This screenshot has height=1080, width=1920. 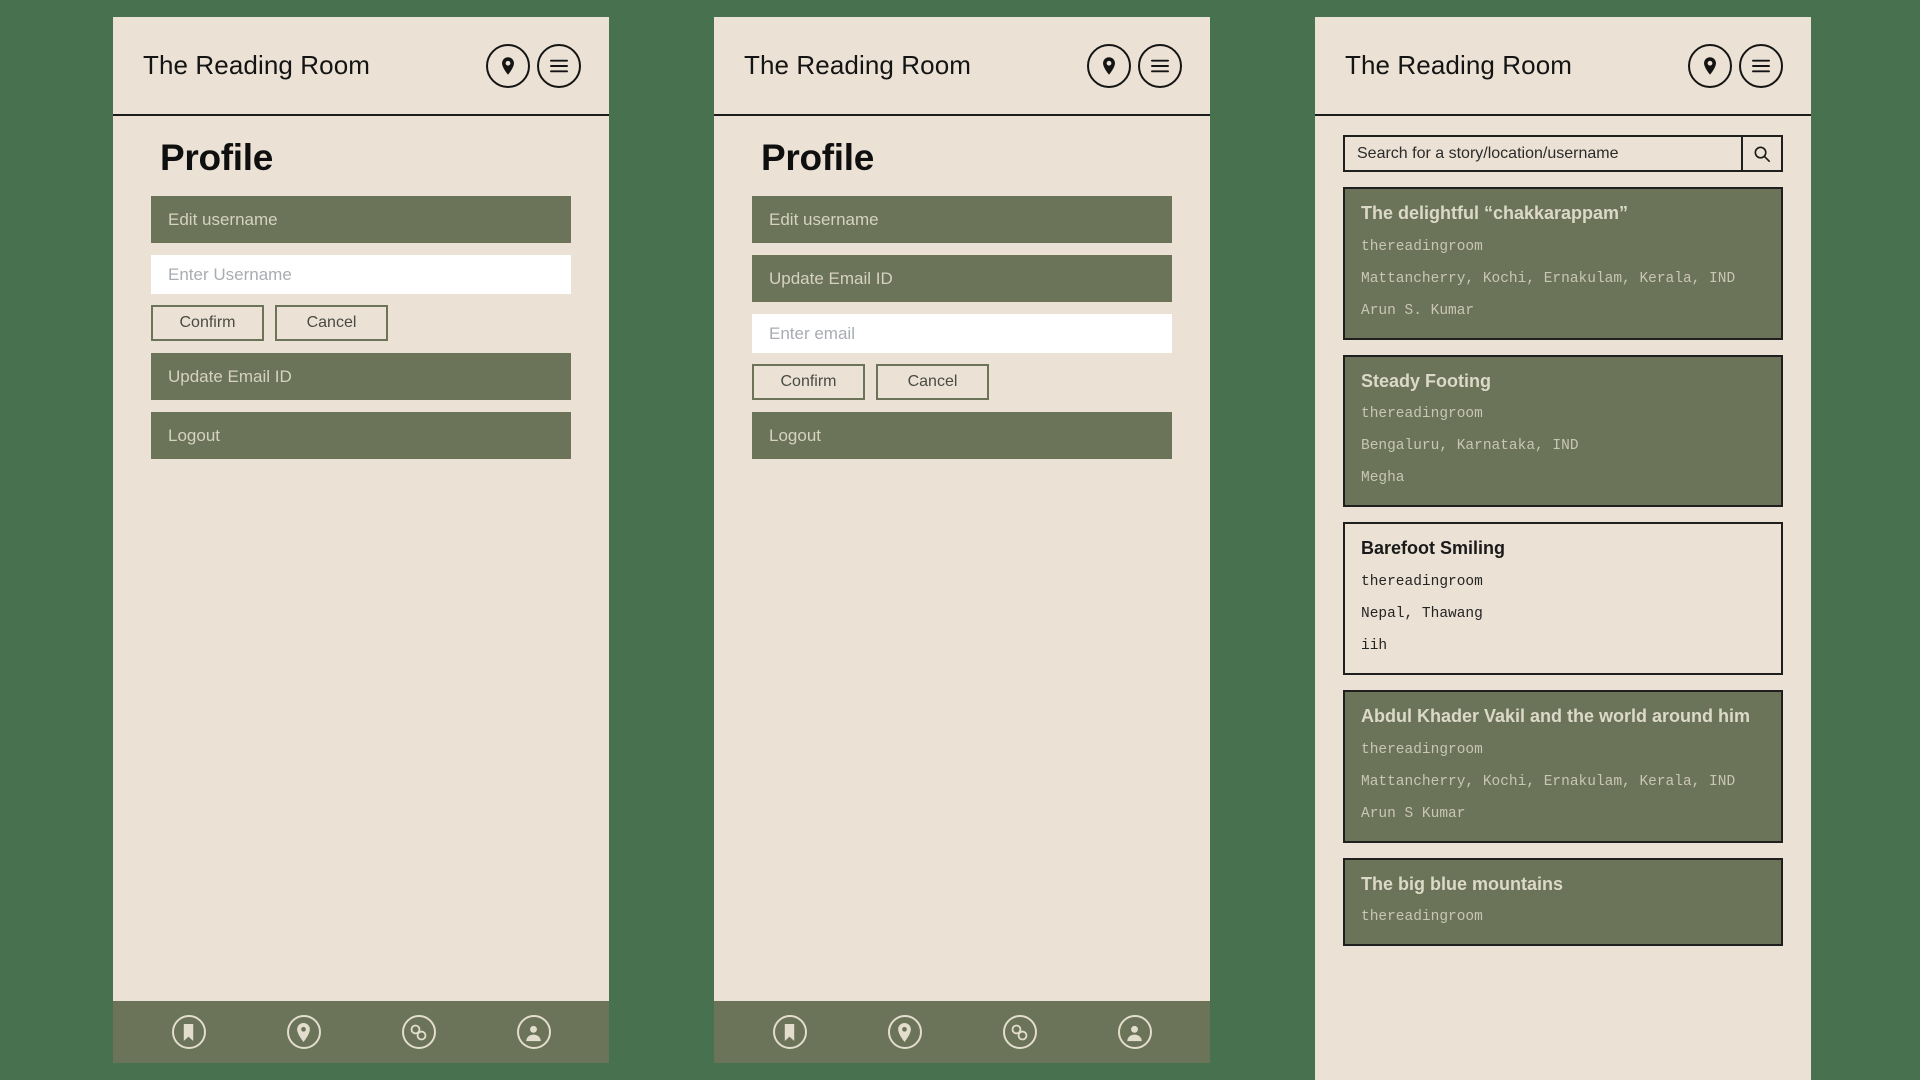 What do you see at coordinates (1433, 548) in the screenshot?
I see `story-title: Barefoot Smiling` at bounding box center [1433, 548].